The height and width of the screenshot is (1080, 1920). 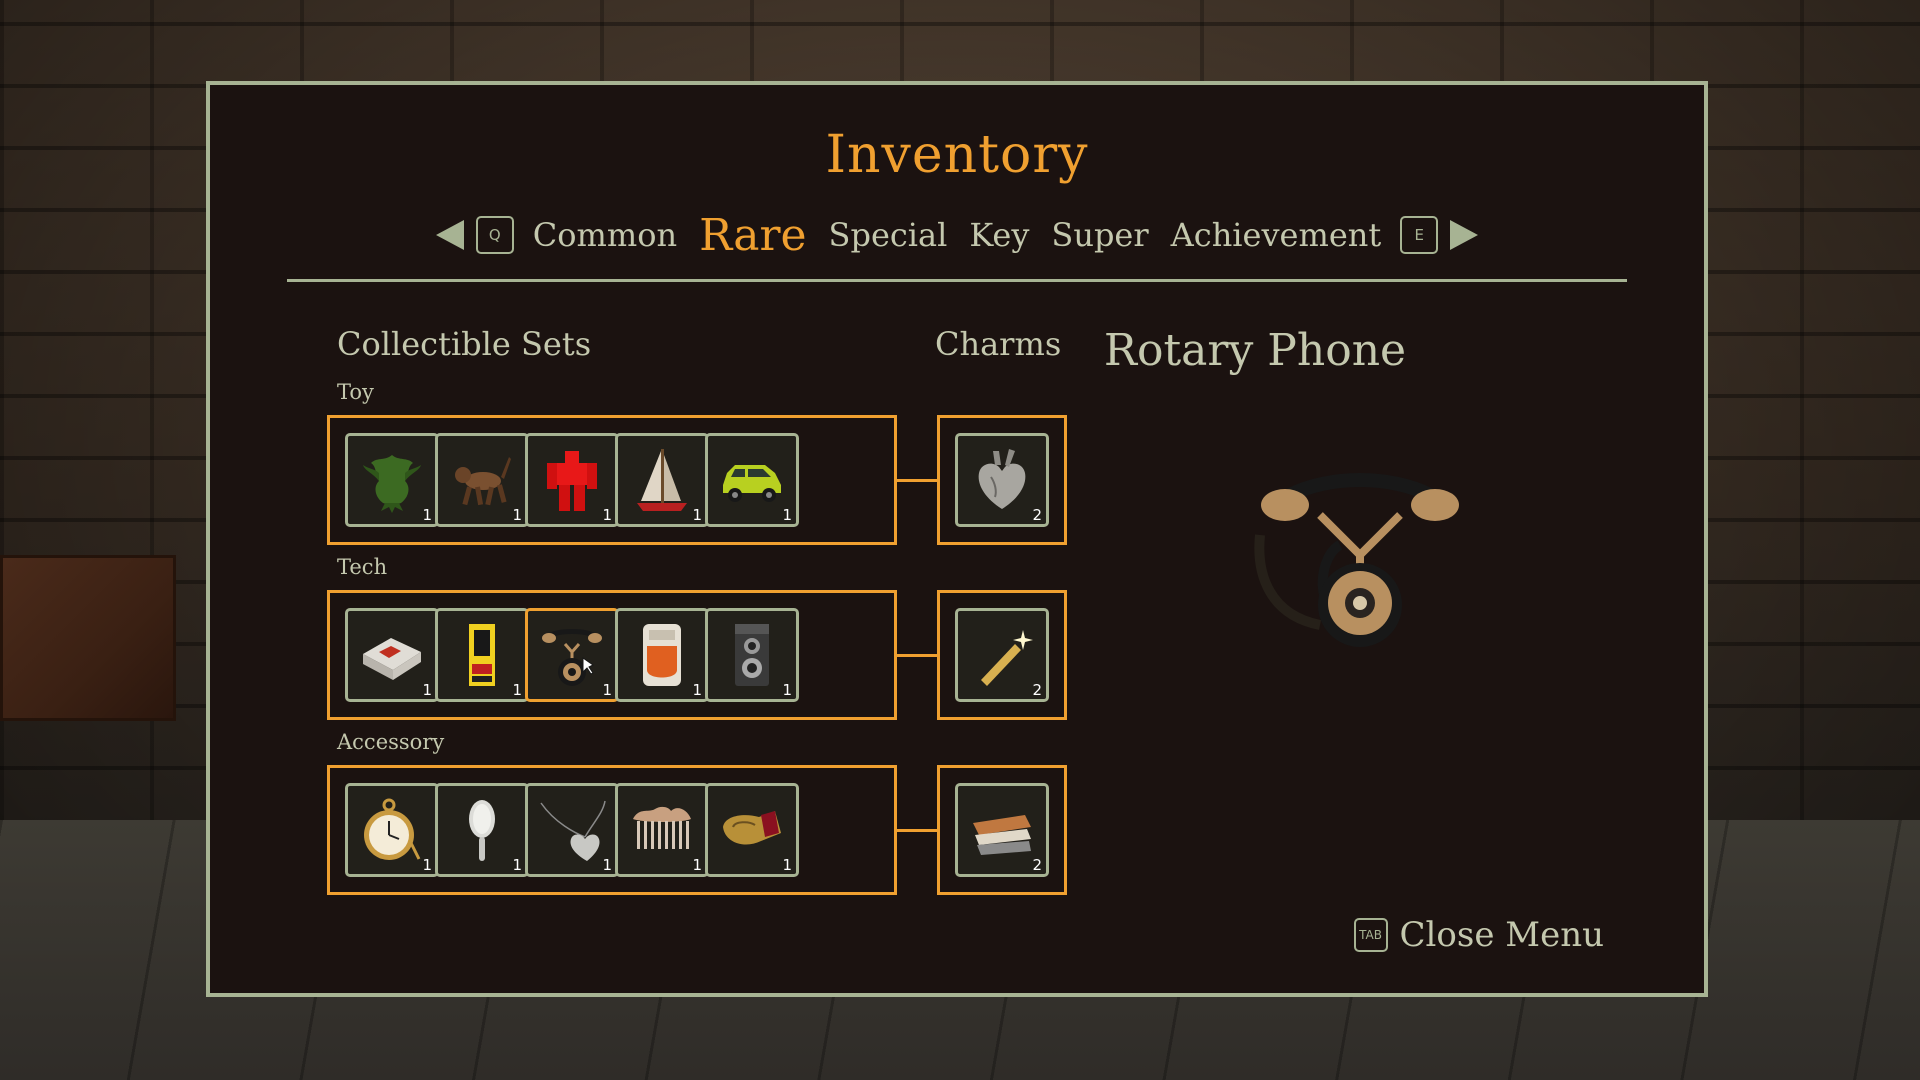 I want to click on background-crate, so click(x=88, y=638).